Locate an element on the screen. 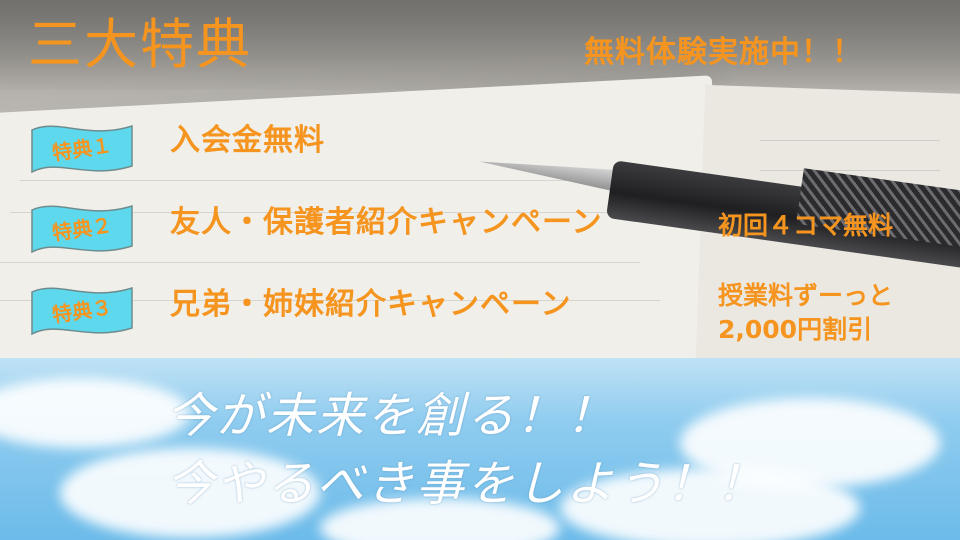  benefit-flag-3: 特典３ is located at coordinates (82, 311).